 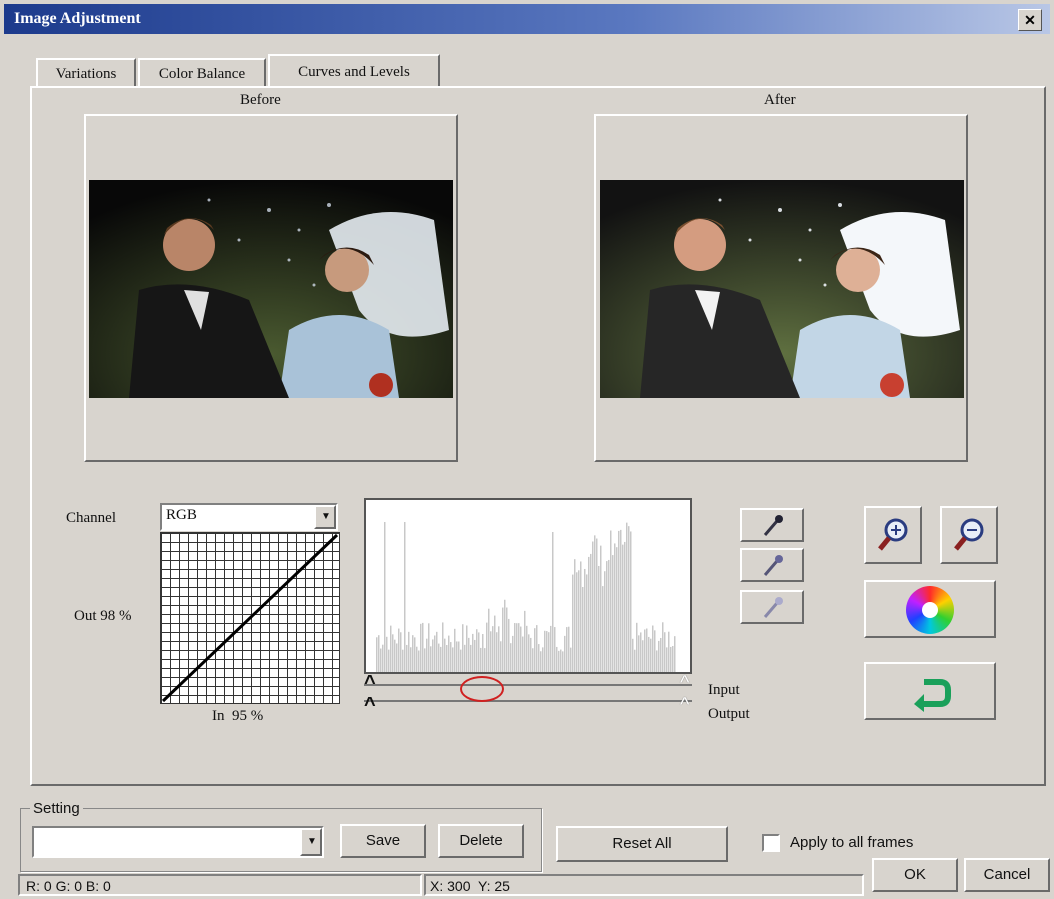 I want to click on after-image-scene, so click(x=782, y=289).